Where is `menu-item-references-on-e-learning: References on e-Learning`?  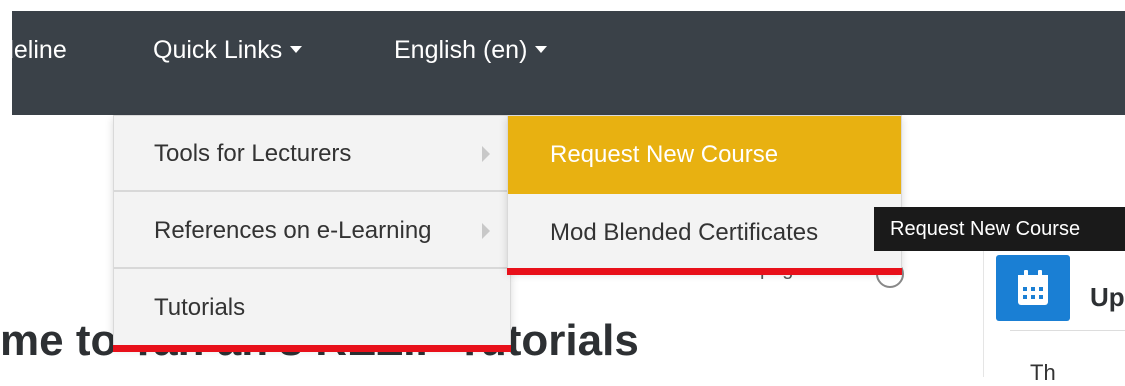 menu-item-references-on-e-learning: References on e-Learning is located at coordinates (312, 231).